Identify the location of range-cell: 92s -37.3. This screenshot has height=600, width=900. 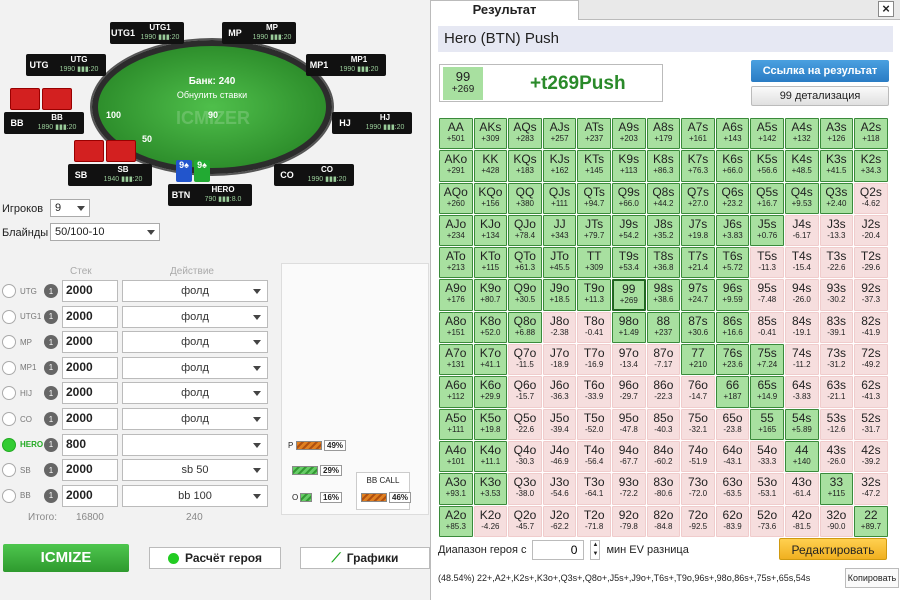
(871, 295).